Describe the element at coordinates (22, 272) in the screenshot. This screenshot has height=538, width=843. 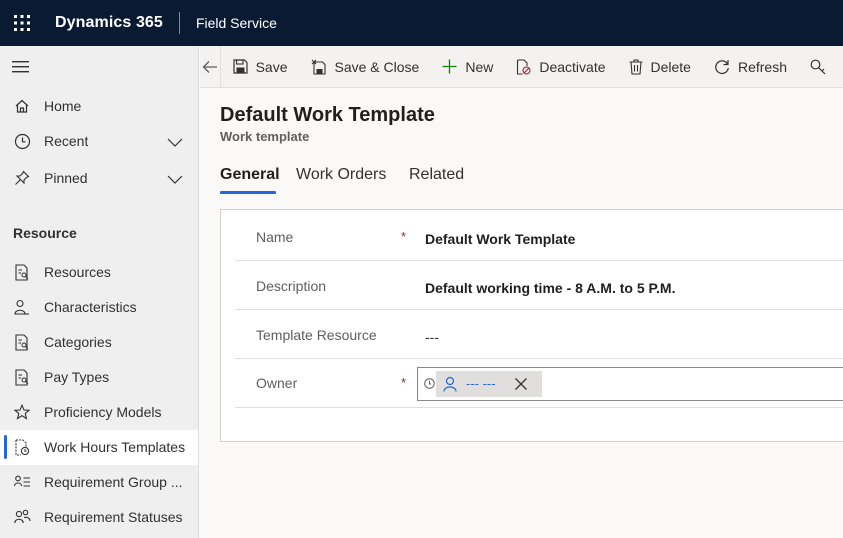
I see `resource-list-icon` at that location.